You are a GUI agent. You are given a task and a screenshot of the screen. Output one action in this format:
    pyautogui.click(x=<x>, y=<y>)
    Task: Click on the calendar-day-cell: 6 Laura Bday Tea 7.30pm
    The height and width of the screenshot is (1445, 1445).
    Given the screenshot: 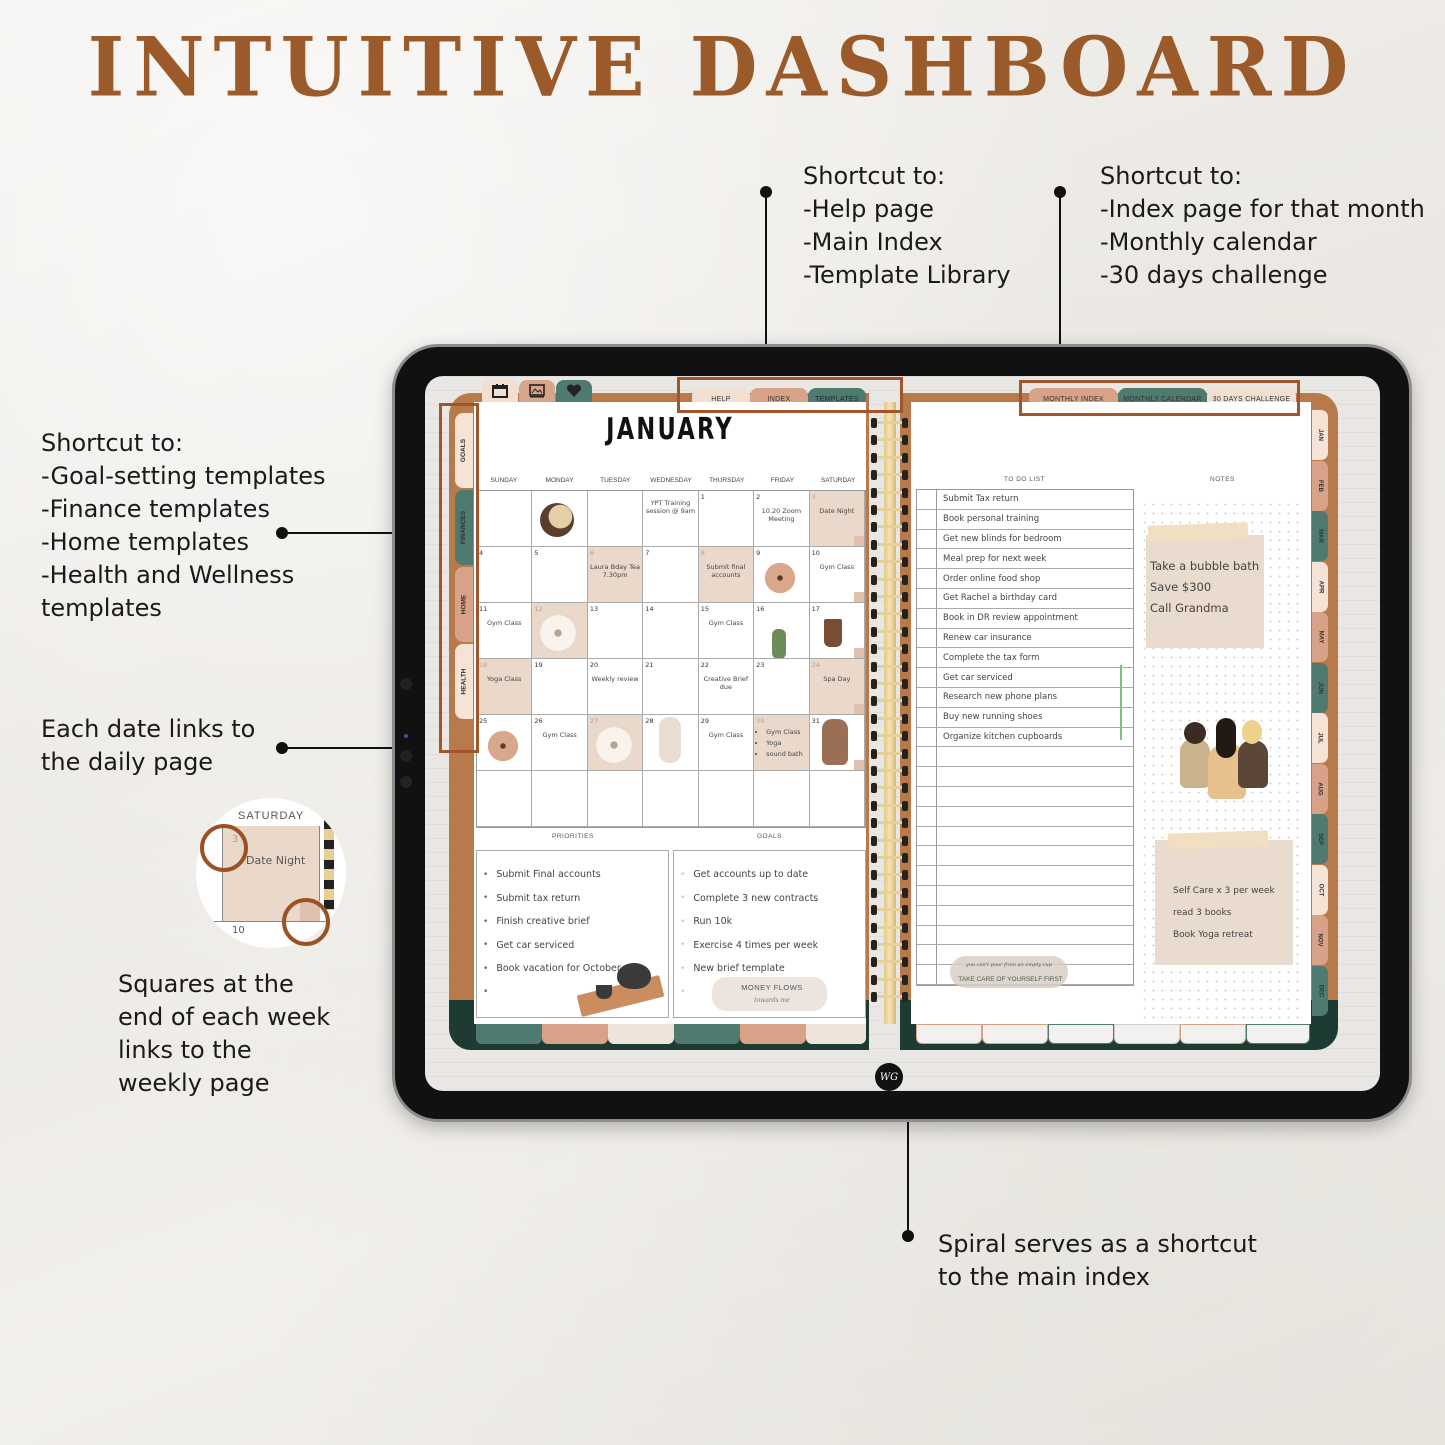 What is the action you would take?
    pyautogui.click(x=615, y=575)
    